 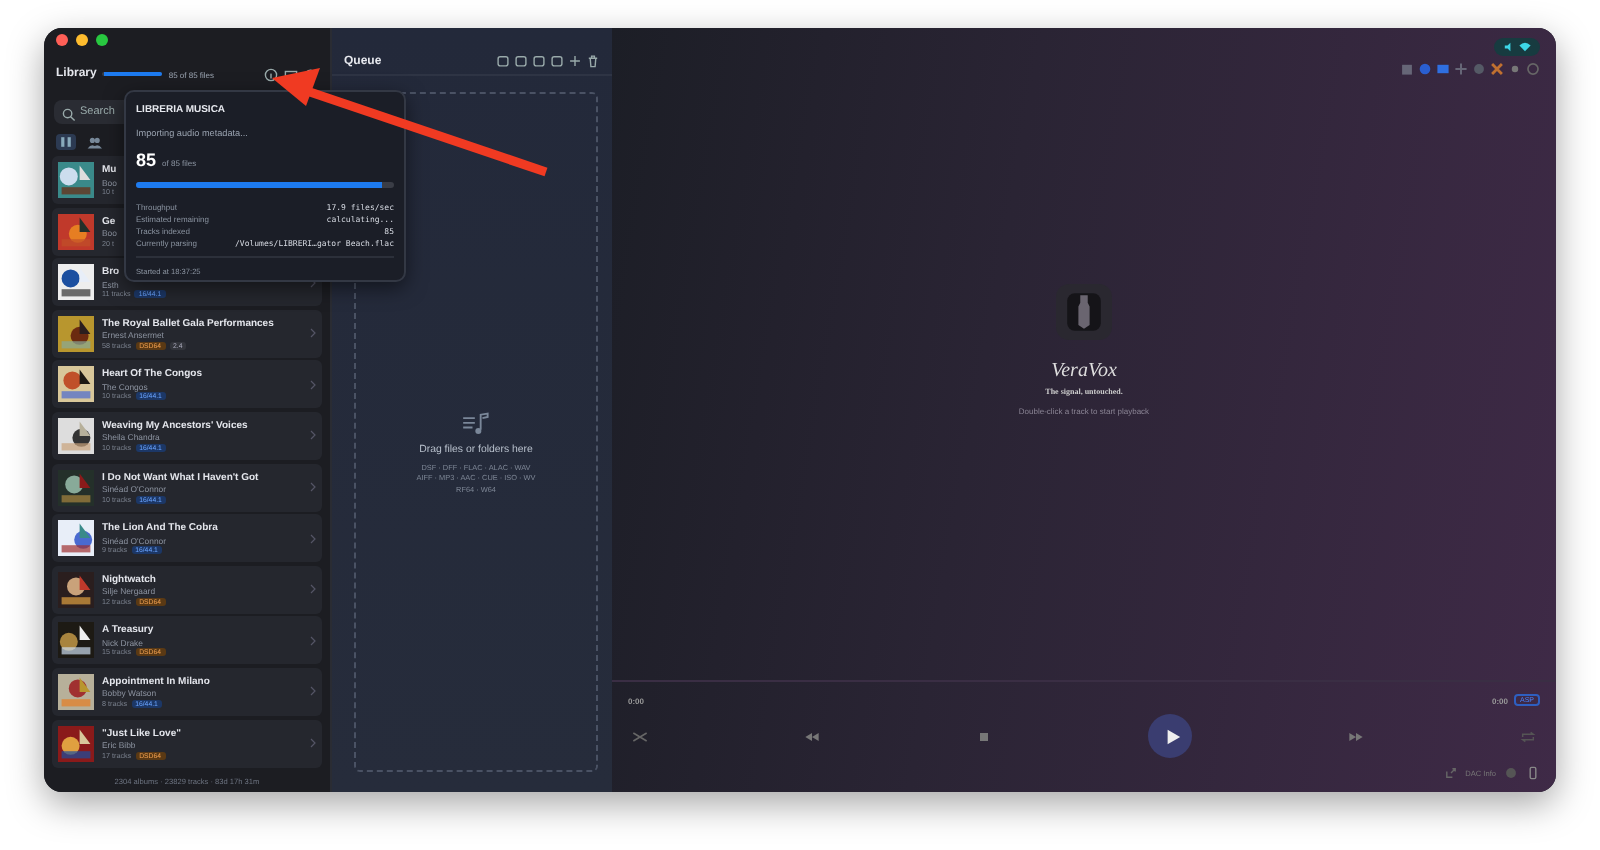 What do you see at coordinates (812, 736) in the screenshot?
I see `rewind-icon` at bounding box center [812, 736].